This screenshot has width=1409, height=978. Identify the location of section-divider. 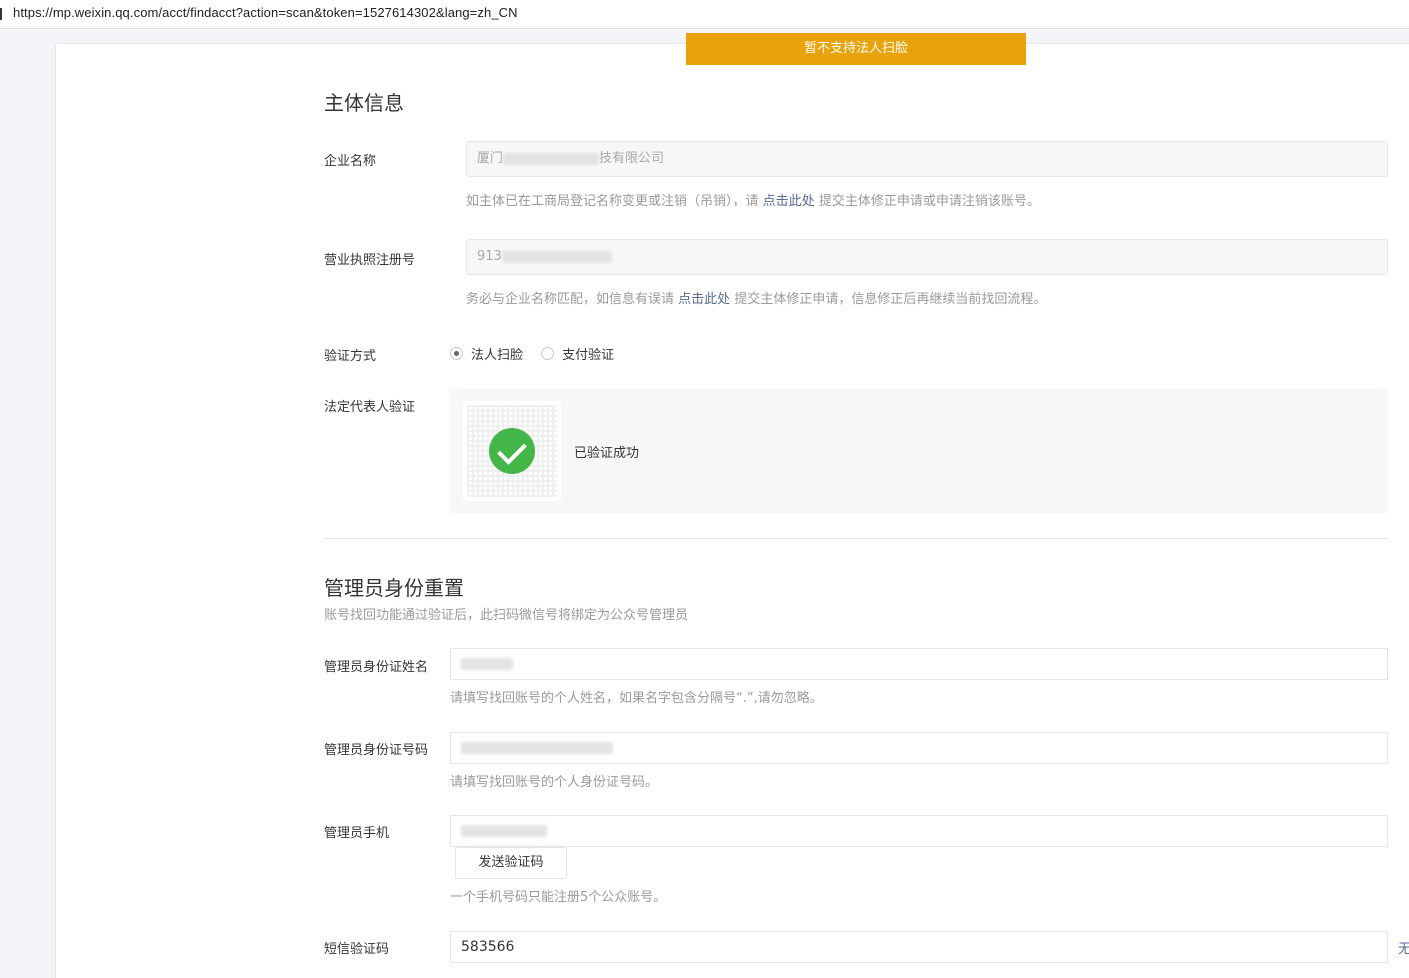
(856, 538).